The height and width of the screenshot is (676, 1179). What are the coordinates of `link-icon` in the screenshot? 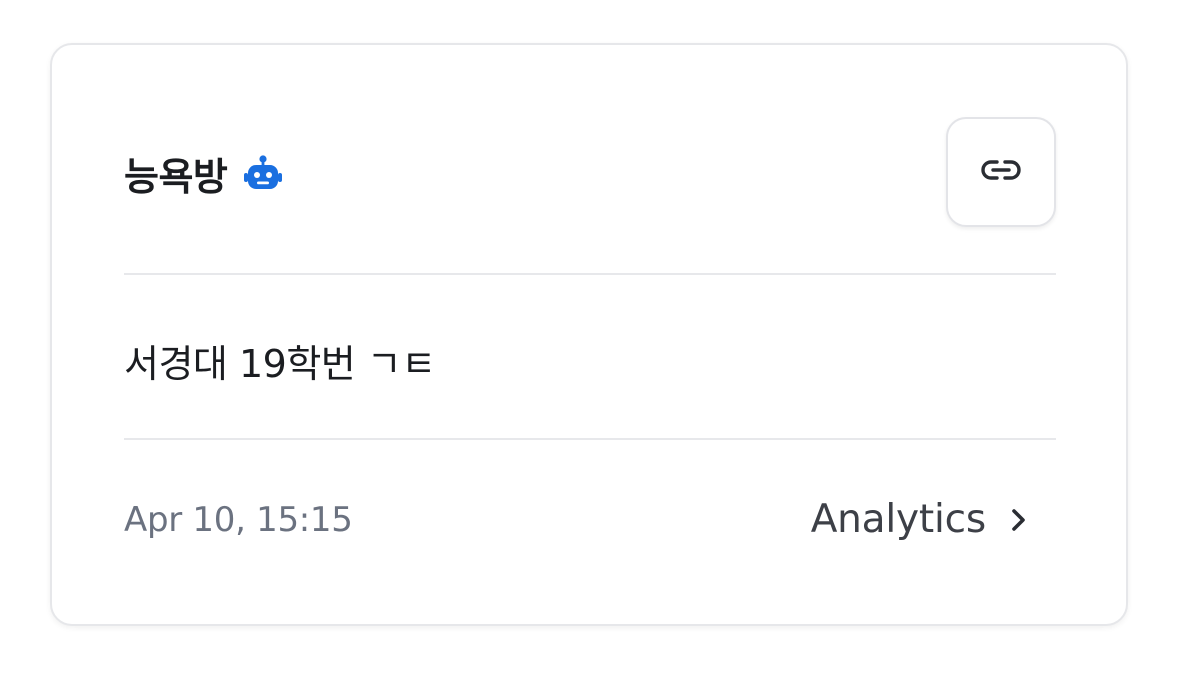 It's located at (1001, 172).